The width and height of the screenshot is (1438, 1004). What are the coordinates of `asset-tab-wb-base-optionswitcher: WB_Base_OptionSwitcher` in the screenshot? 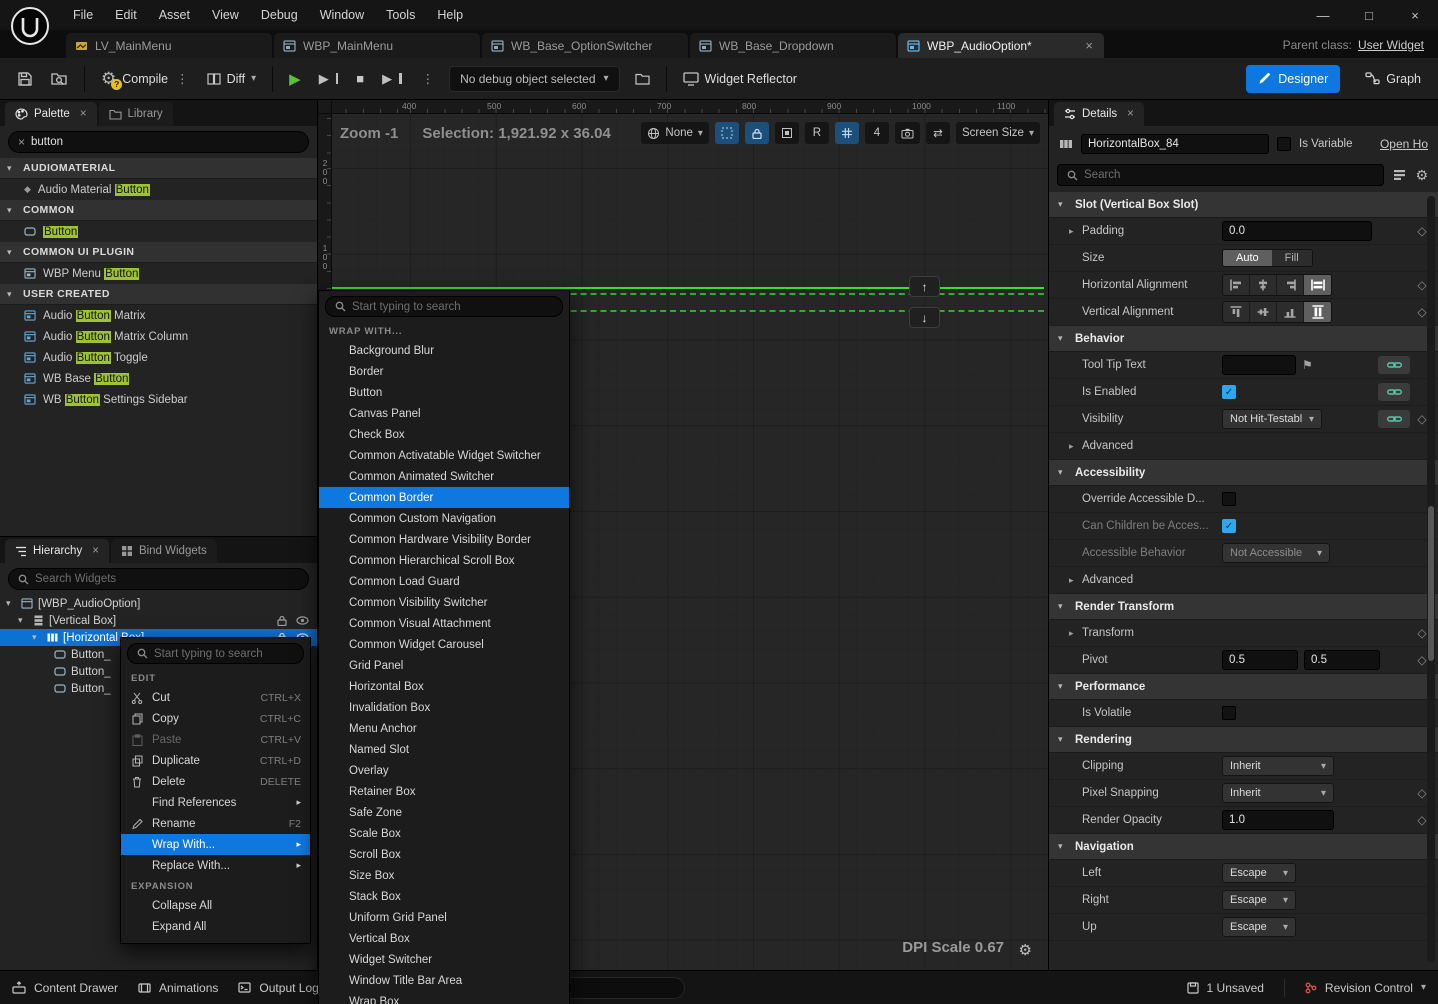 It's located at (585, 45).